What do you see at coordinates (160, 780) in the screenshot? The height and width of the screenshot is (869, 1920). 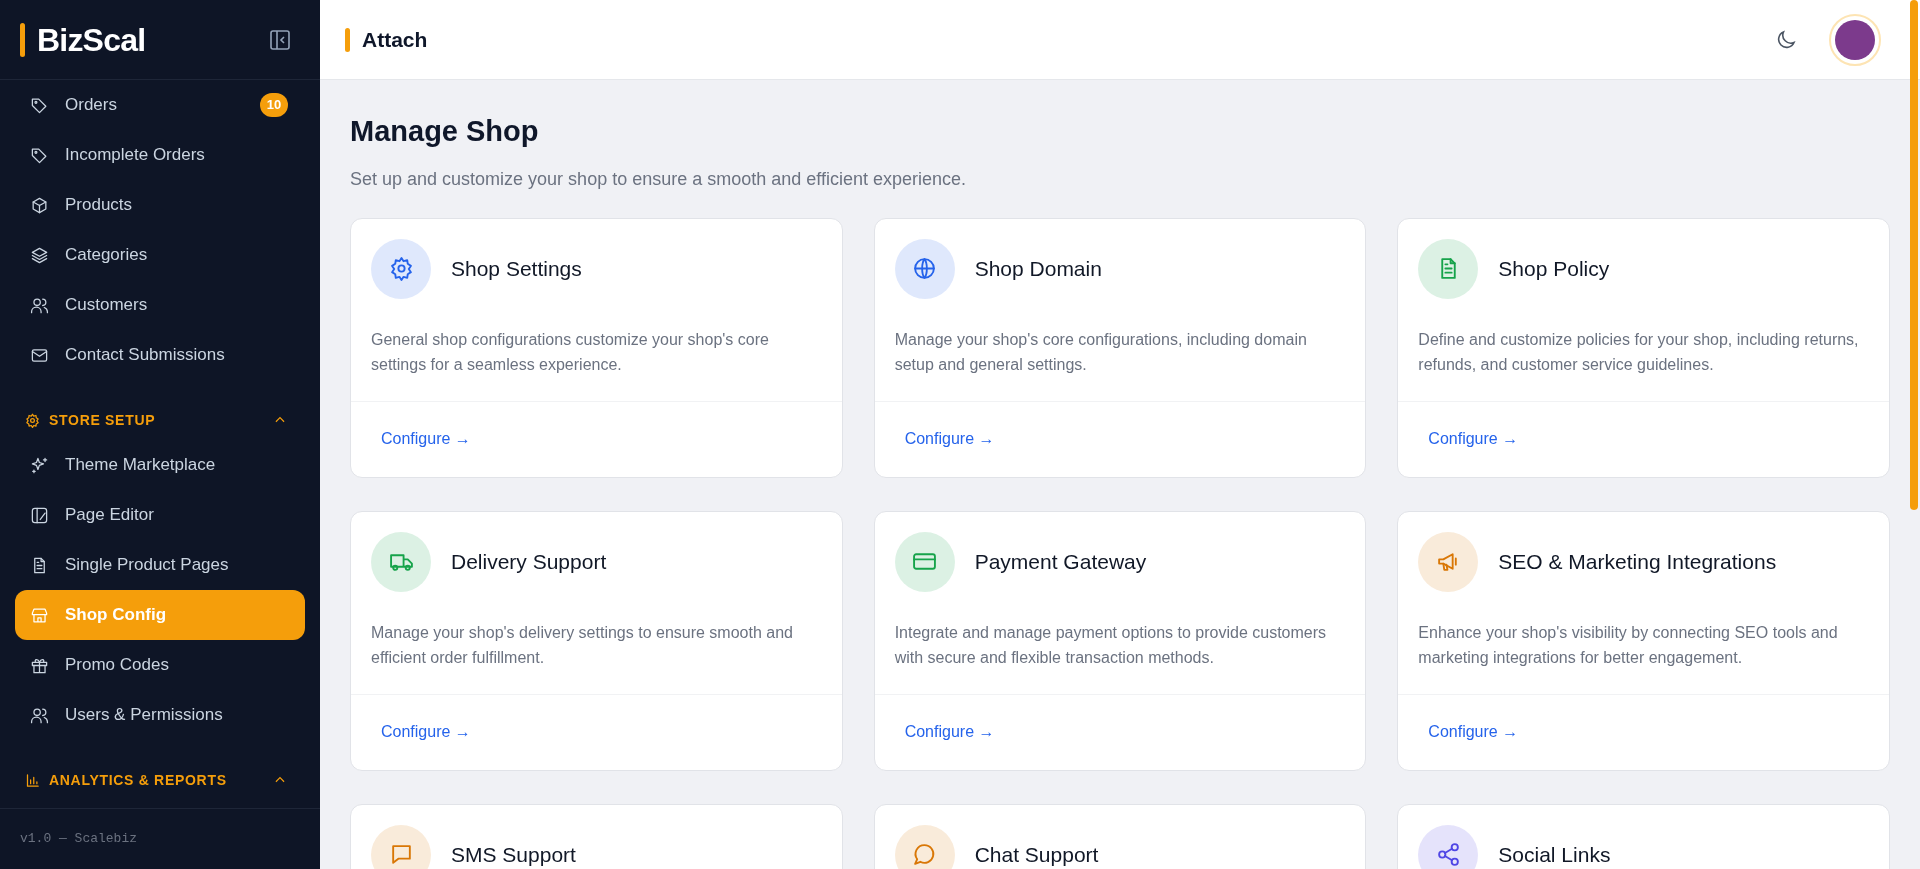 I see `section-header: ANALYTICS & REPORTS` at bounding box center [160, 780].